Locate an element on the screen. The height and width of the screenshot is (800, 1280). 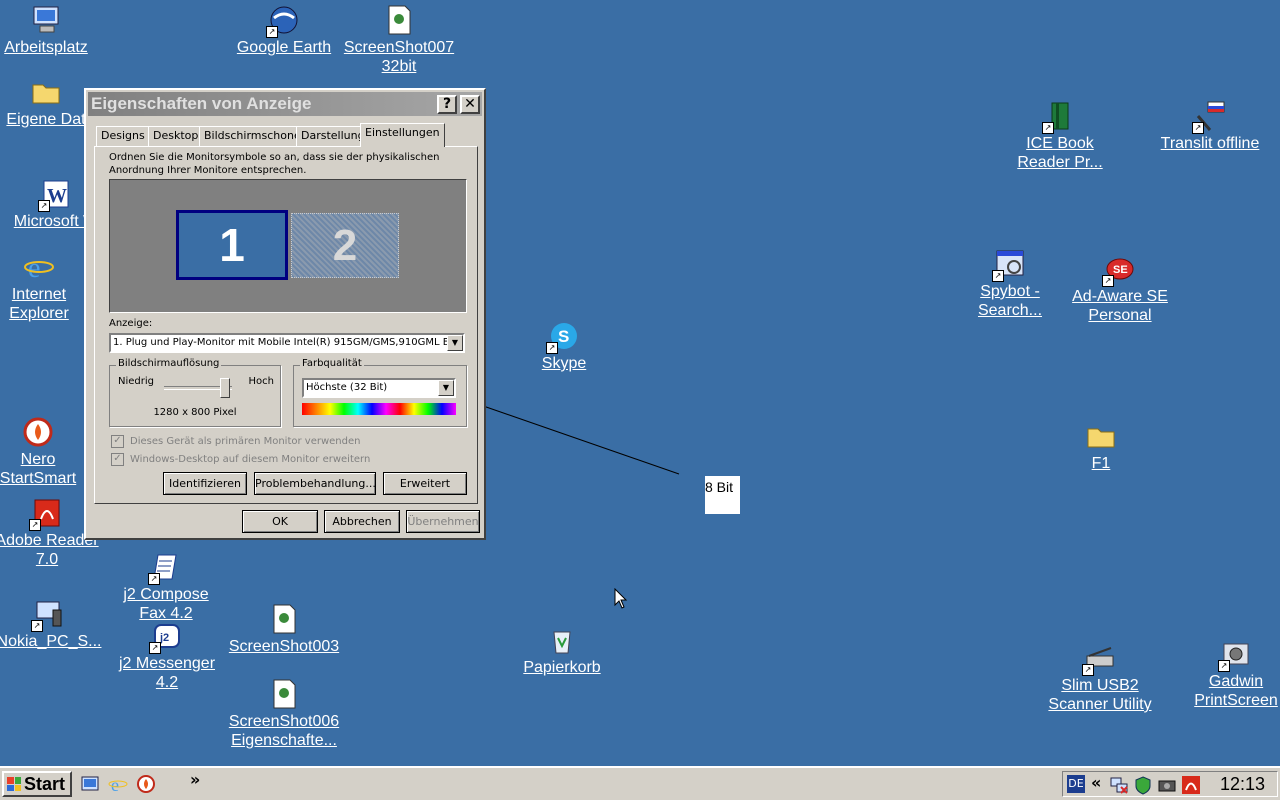
resolution-high-label: Hoch is located at coordinates (261, 381).